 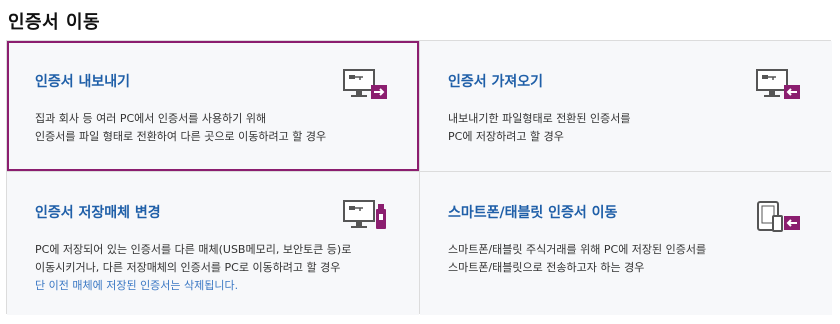 What do you see at coordinates (188, 267) in the screenshot?
I see `card-description-line: 이동시키거나, 다른 저장매체의 인증서를 PC로 이동하려고 할 경우` at bounding box center [188, 267].